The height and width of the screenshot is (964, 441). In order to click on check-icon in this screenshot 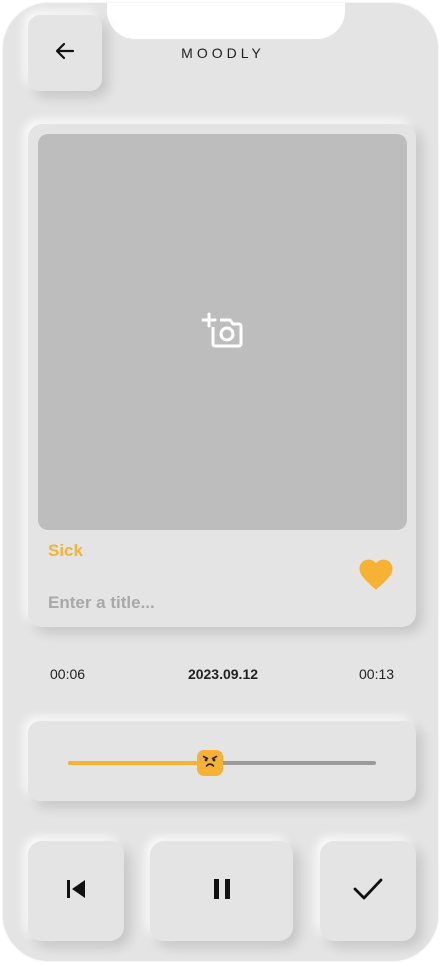, I will do `click(368, 891)`.